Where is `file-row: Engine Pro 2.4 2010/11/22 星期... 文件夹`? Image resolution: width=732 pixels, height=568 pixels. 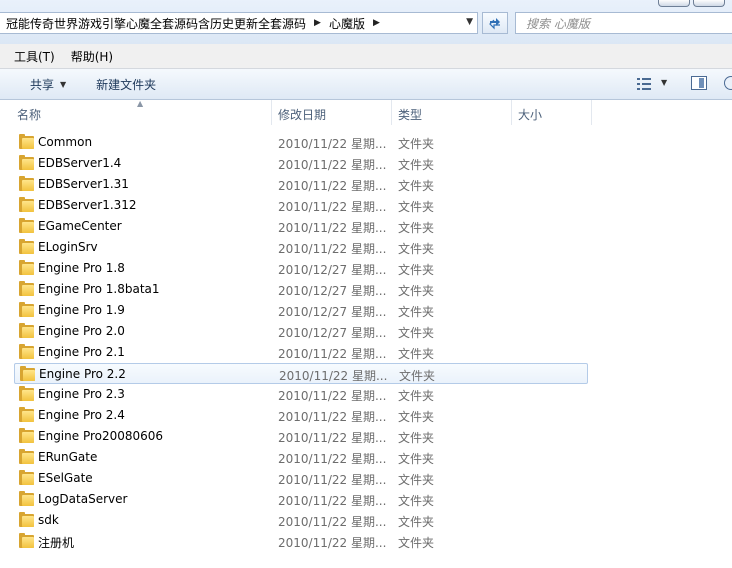 file-row: Engine Pro 2.4 2010/11/22 星期... 文件夹 is located at coordinates (301, 415).